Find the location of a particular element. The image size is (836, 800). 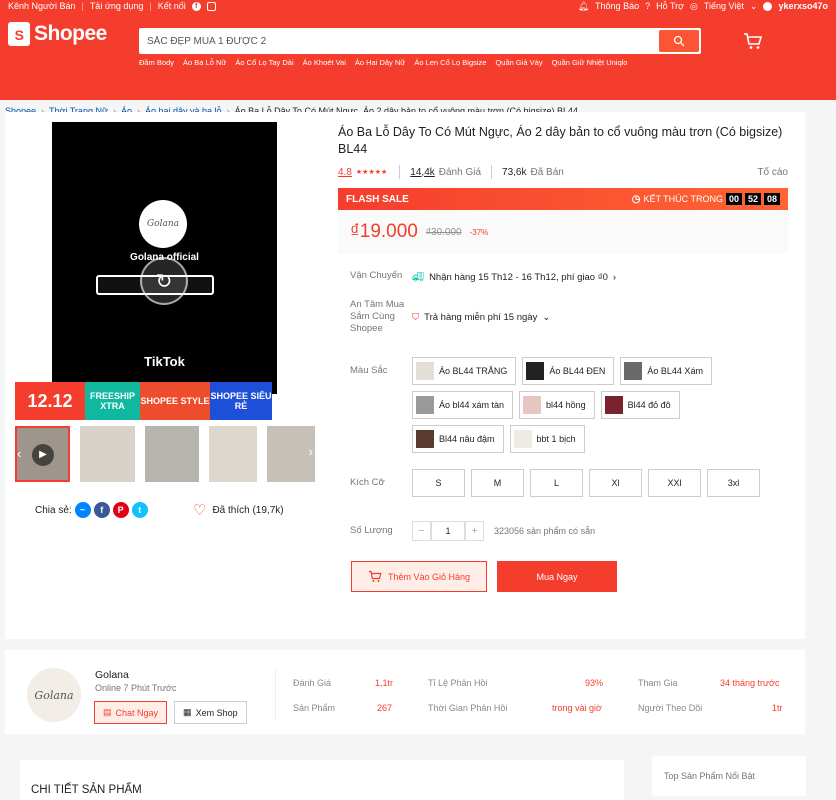

seller-channel-link: Kênh Người Bán is located at coordinates (41, 6).